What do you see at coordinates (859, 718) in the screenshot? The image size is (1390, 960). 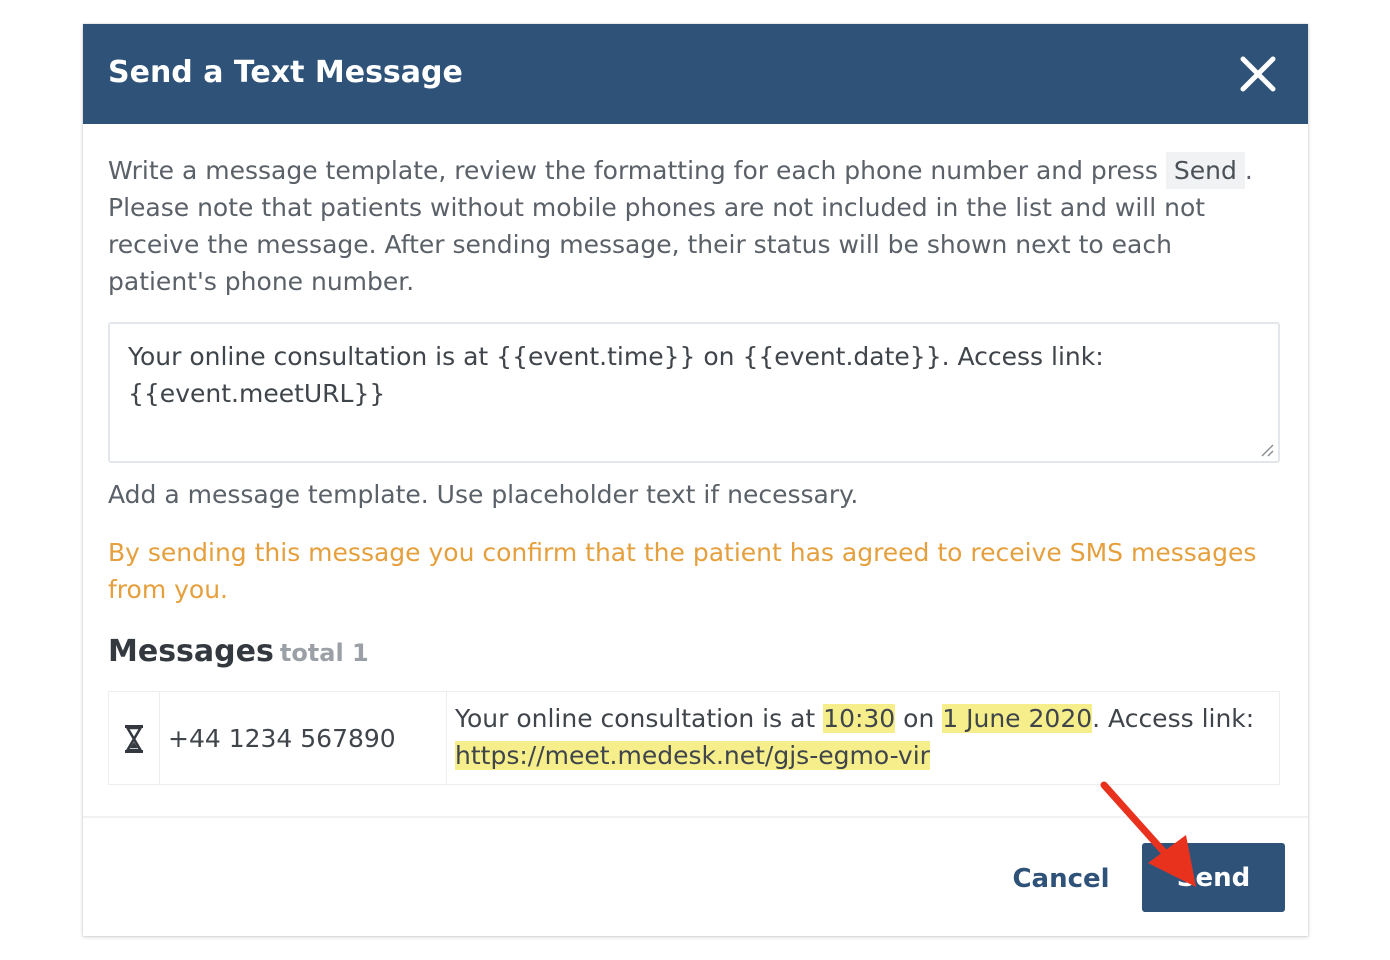 I see `message-time-highlight: 10:30` at bounding box center [859, 718].